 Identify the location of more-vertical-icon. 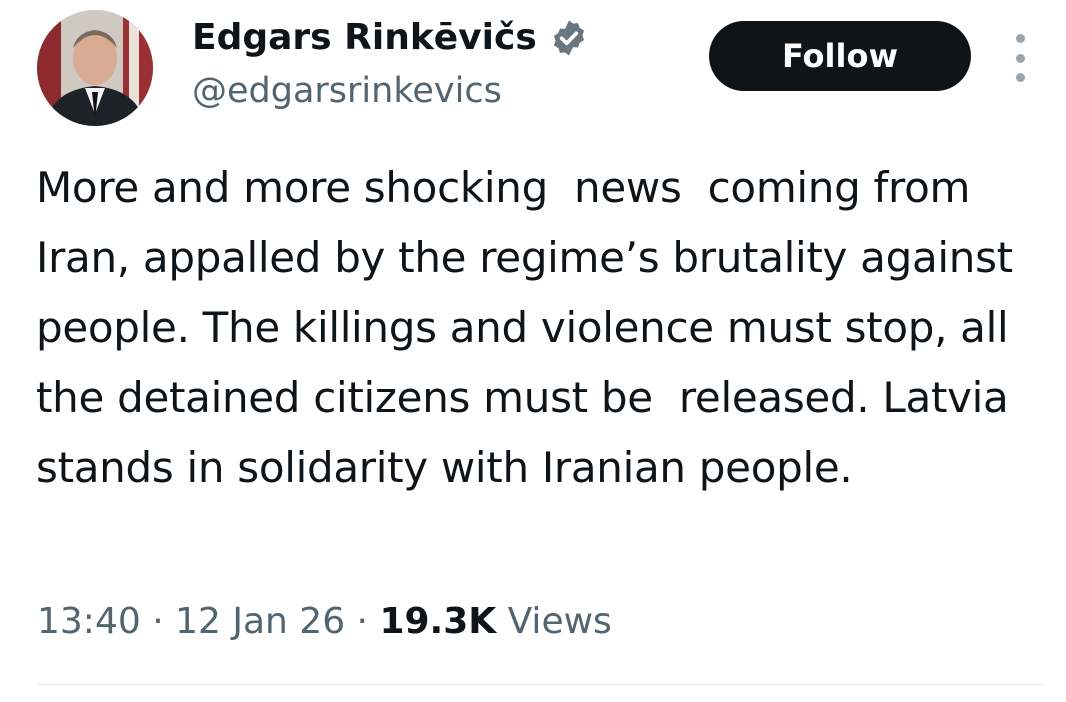
(1020, 58).